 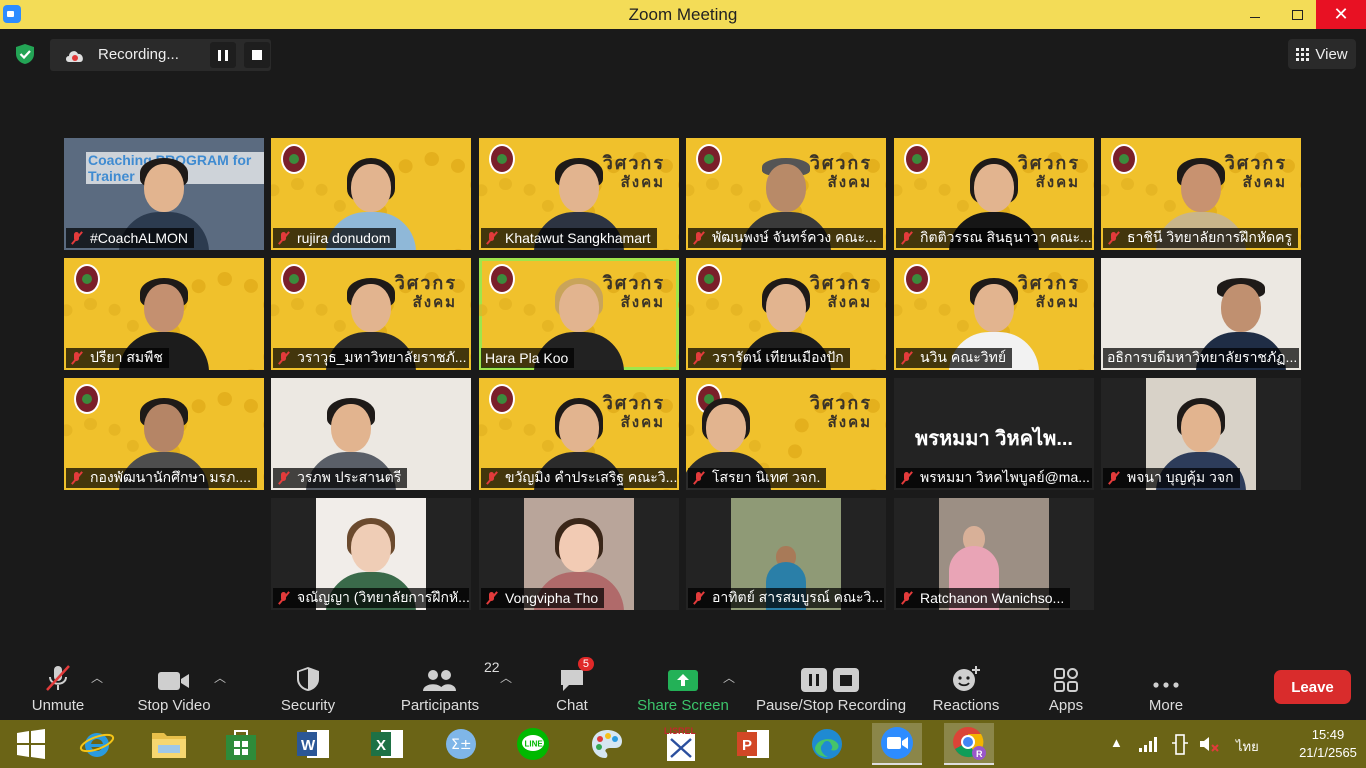 I want to click on stop-recording-button, so click(x=257, y=55).